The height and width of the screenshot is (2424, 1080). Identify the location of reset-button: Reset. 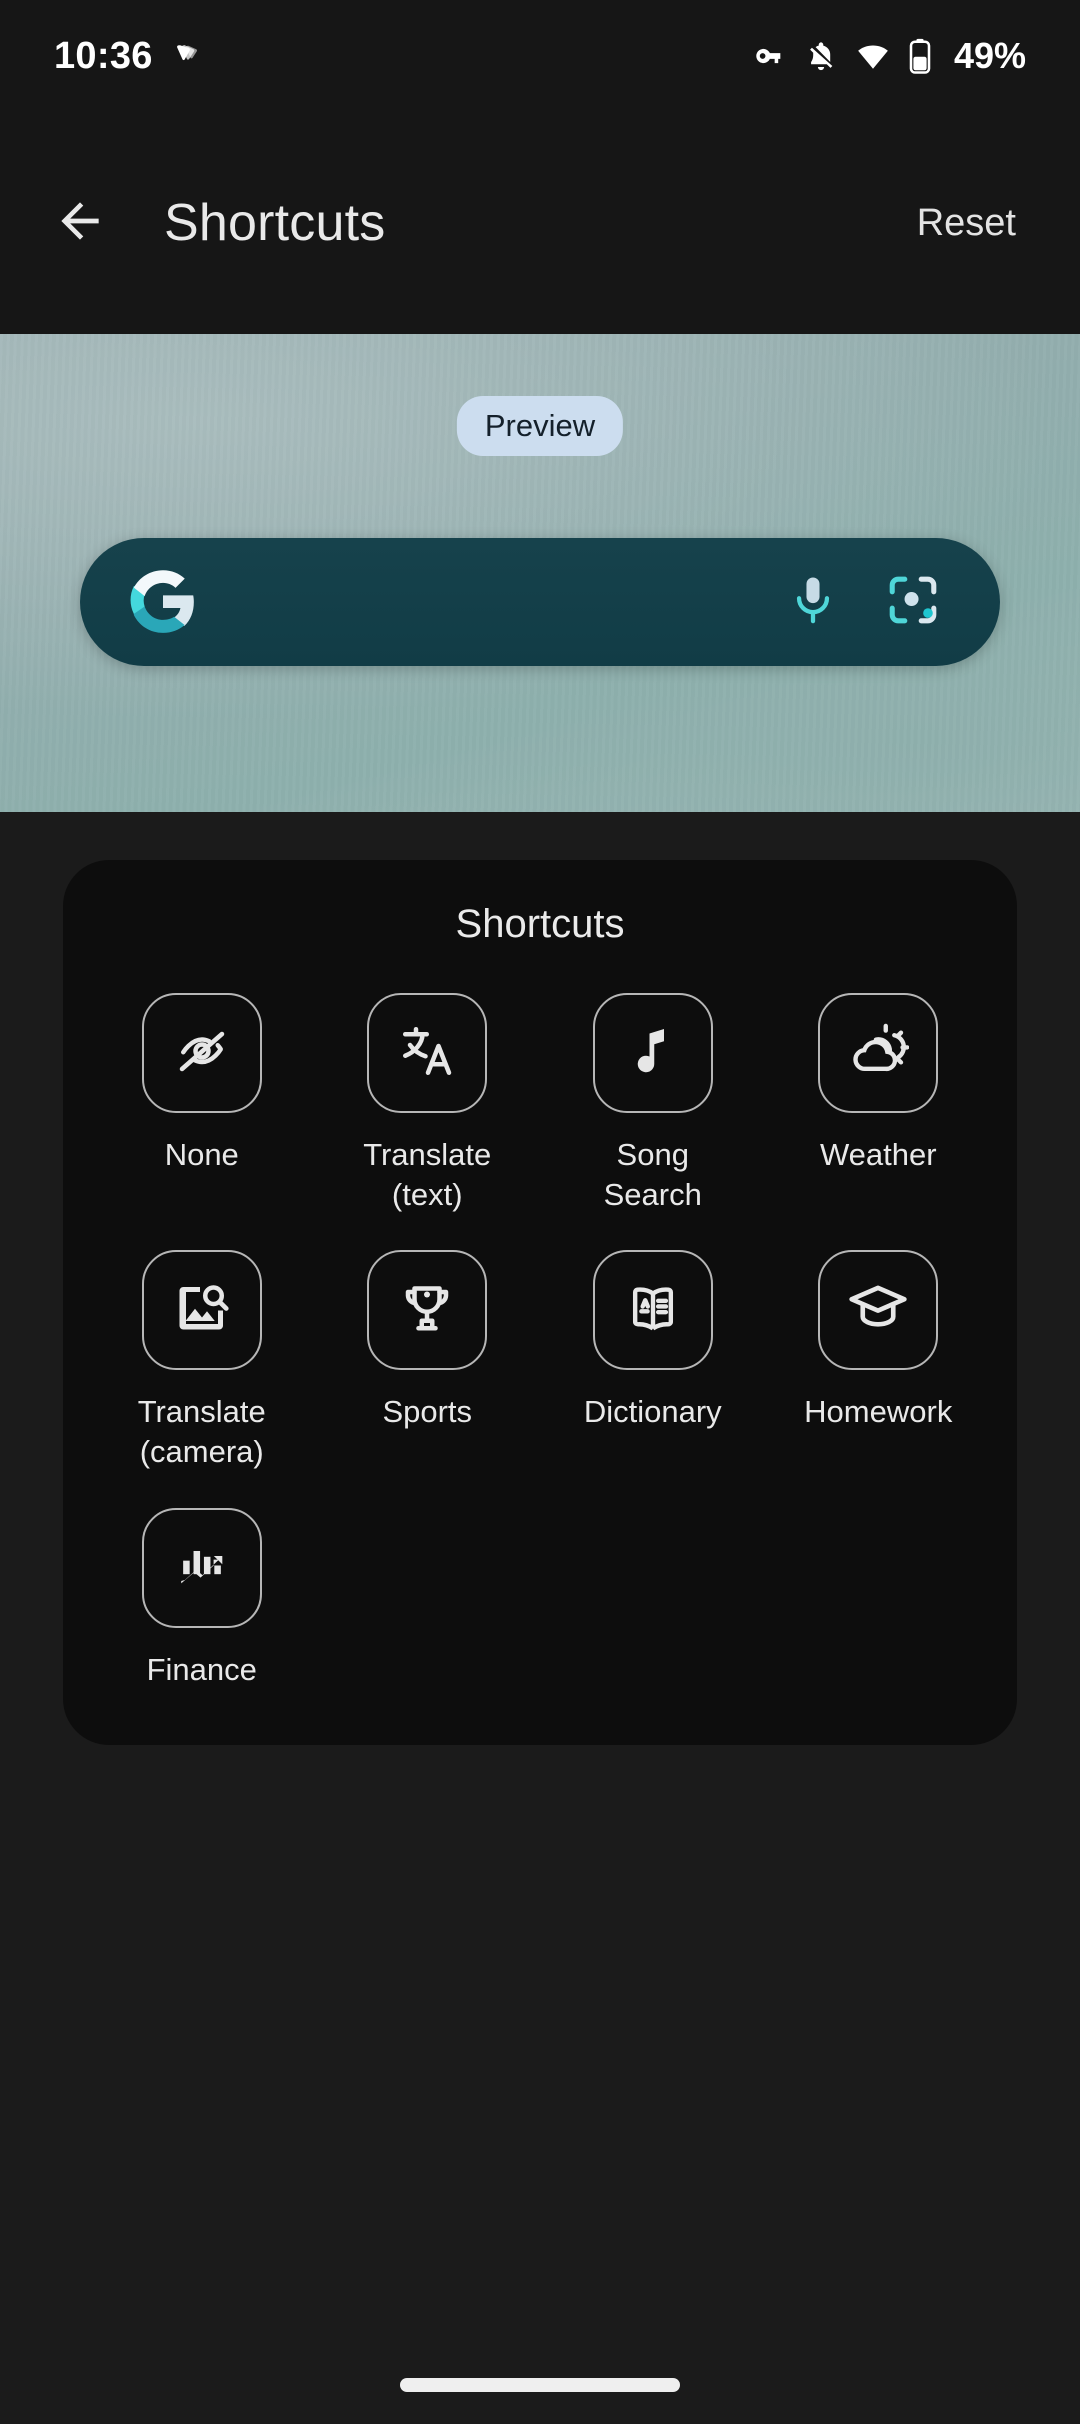
(966, 223).